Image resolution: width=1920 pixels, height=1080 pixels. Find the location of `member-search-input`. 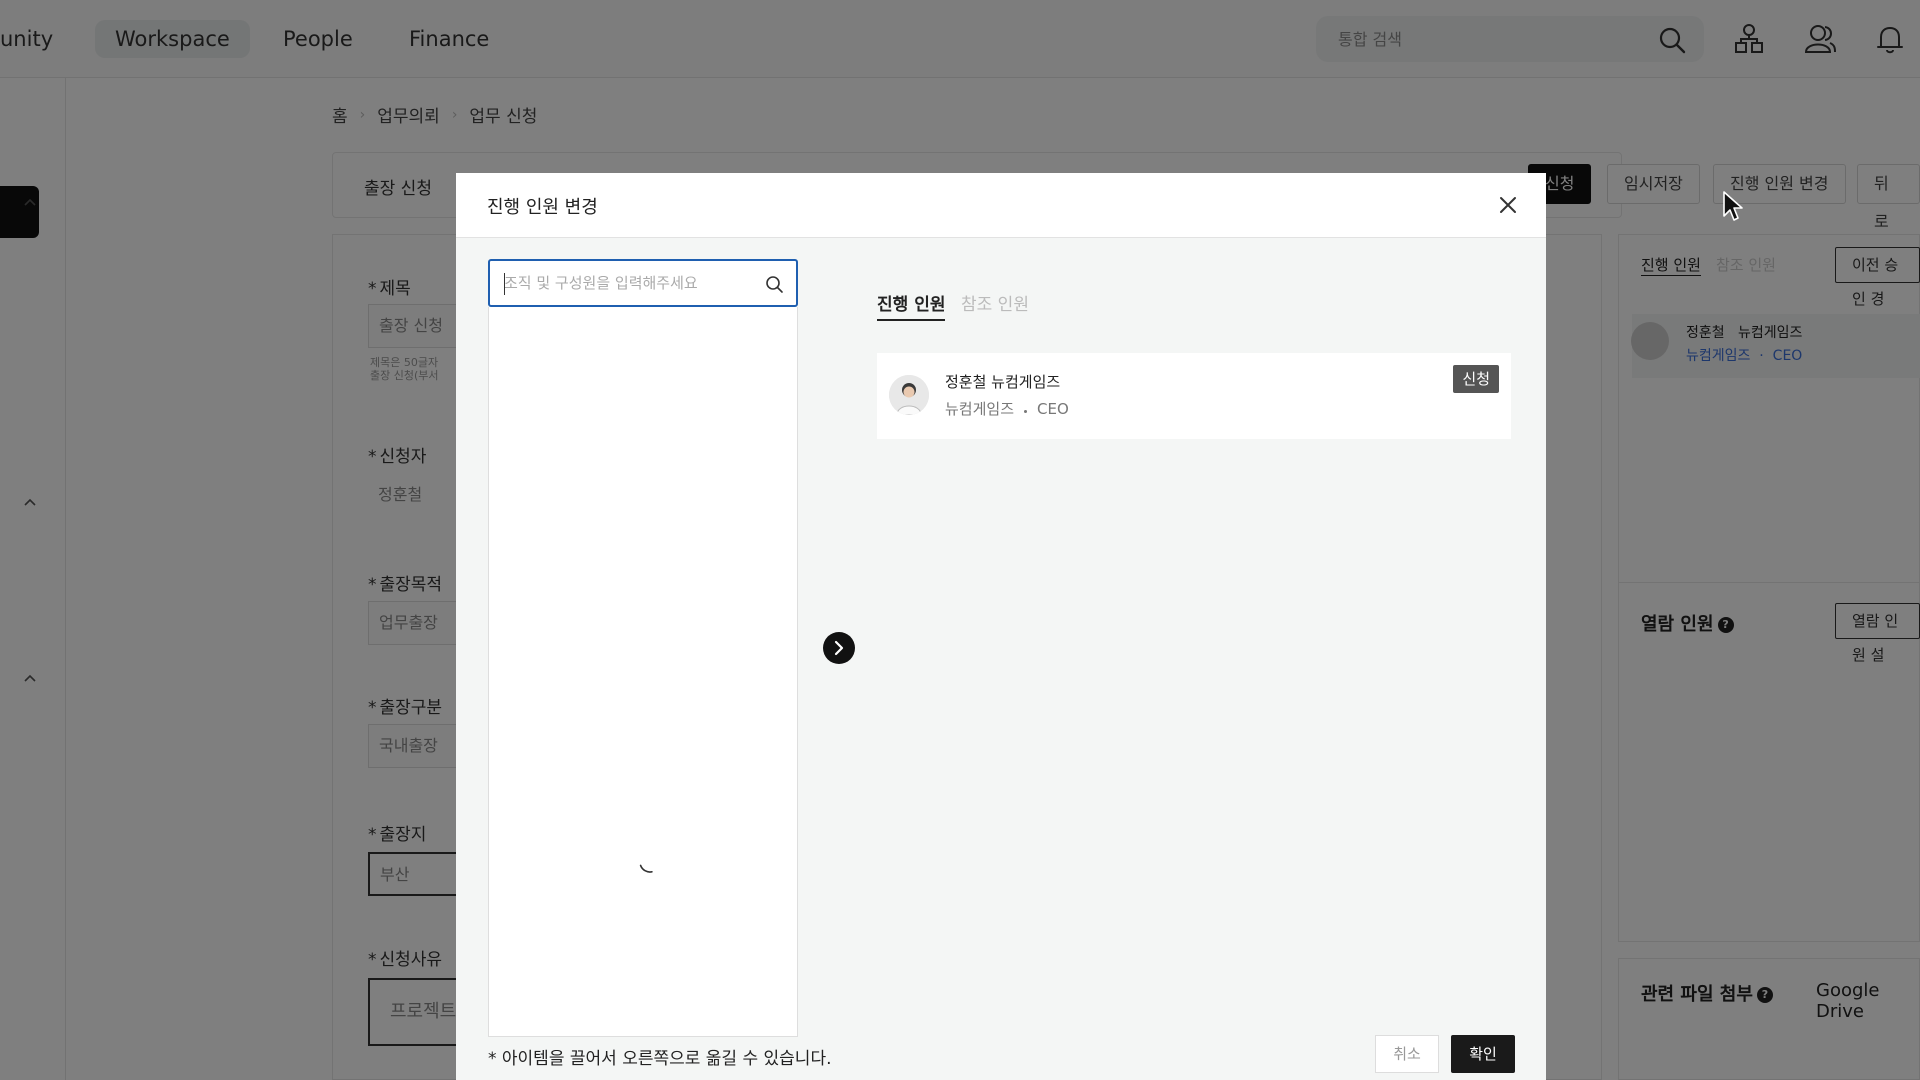

member-search-input is located at coordinates (629, 283).